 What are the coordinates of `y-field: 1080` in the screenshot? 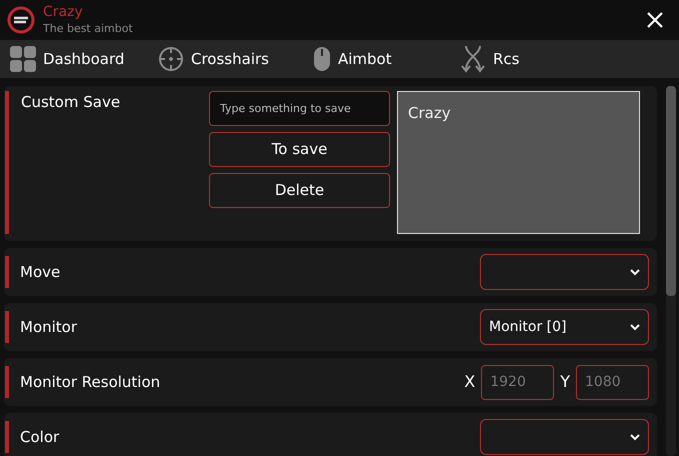 It's located at (612, 382).